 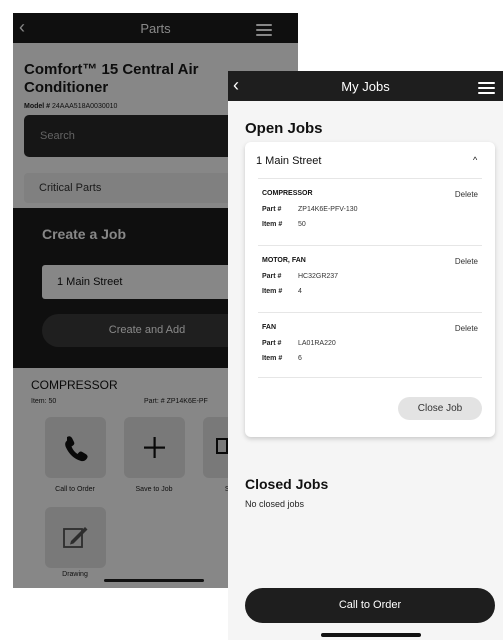 I want to click on item-number-line: Item # 4, so click(x=282, y=291).